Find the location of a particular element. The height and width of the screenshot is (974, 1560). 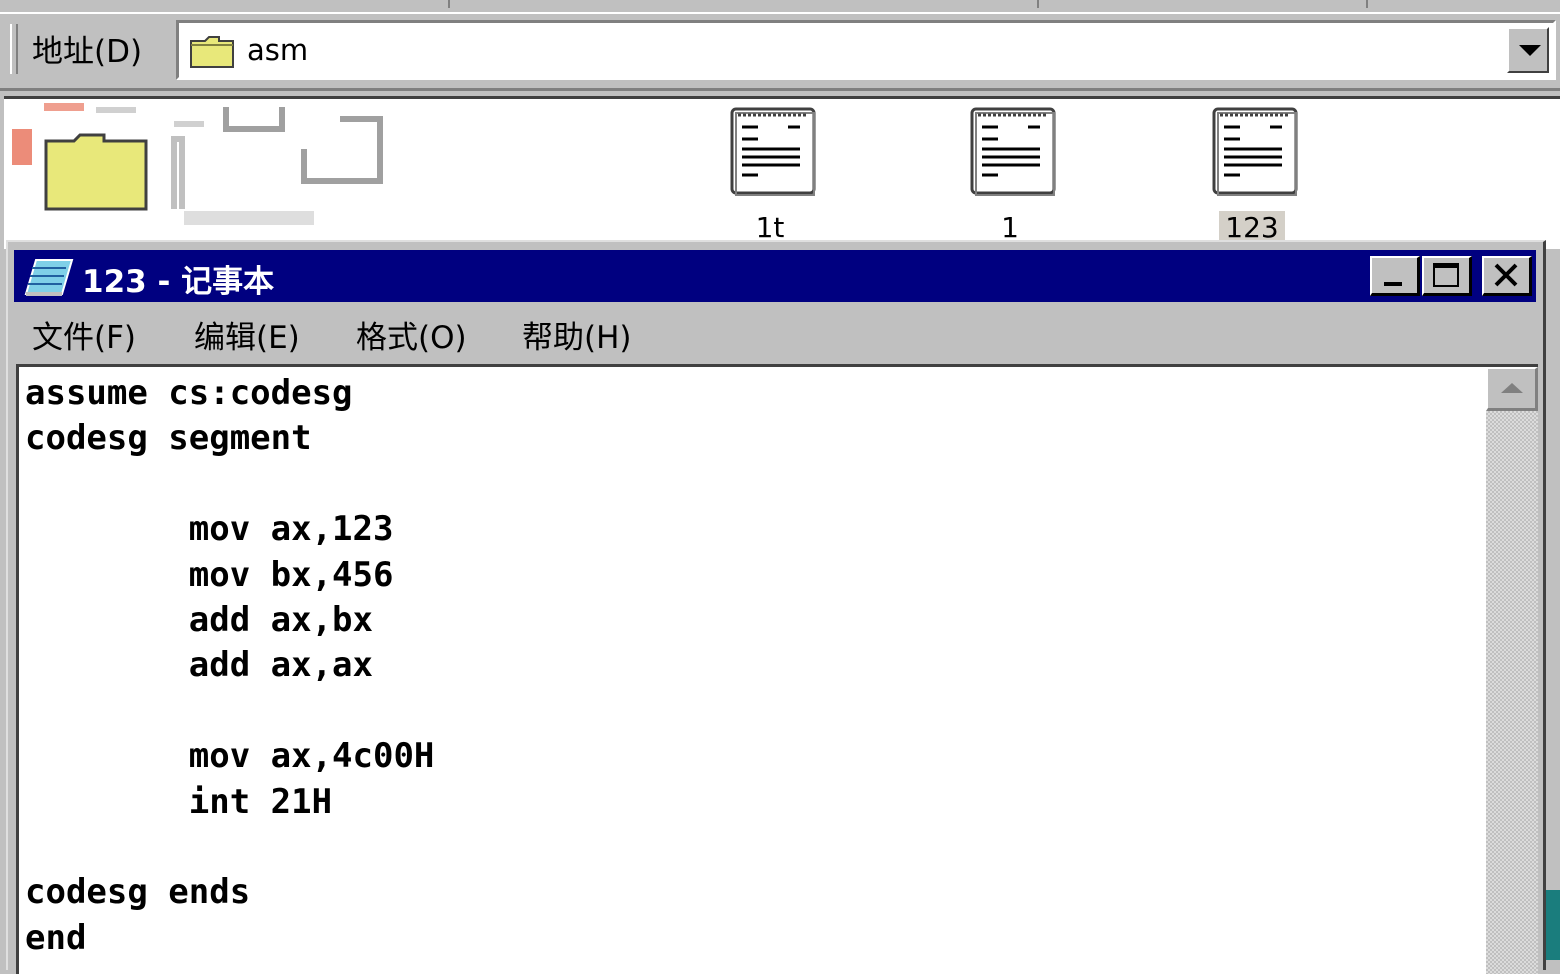

menu-edit: 编辑(E) is located at coordinates (247, 334).